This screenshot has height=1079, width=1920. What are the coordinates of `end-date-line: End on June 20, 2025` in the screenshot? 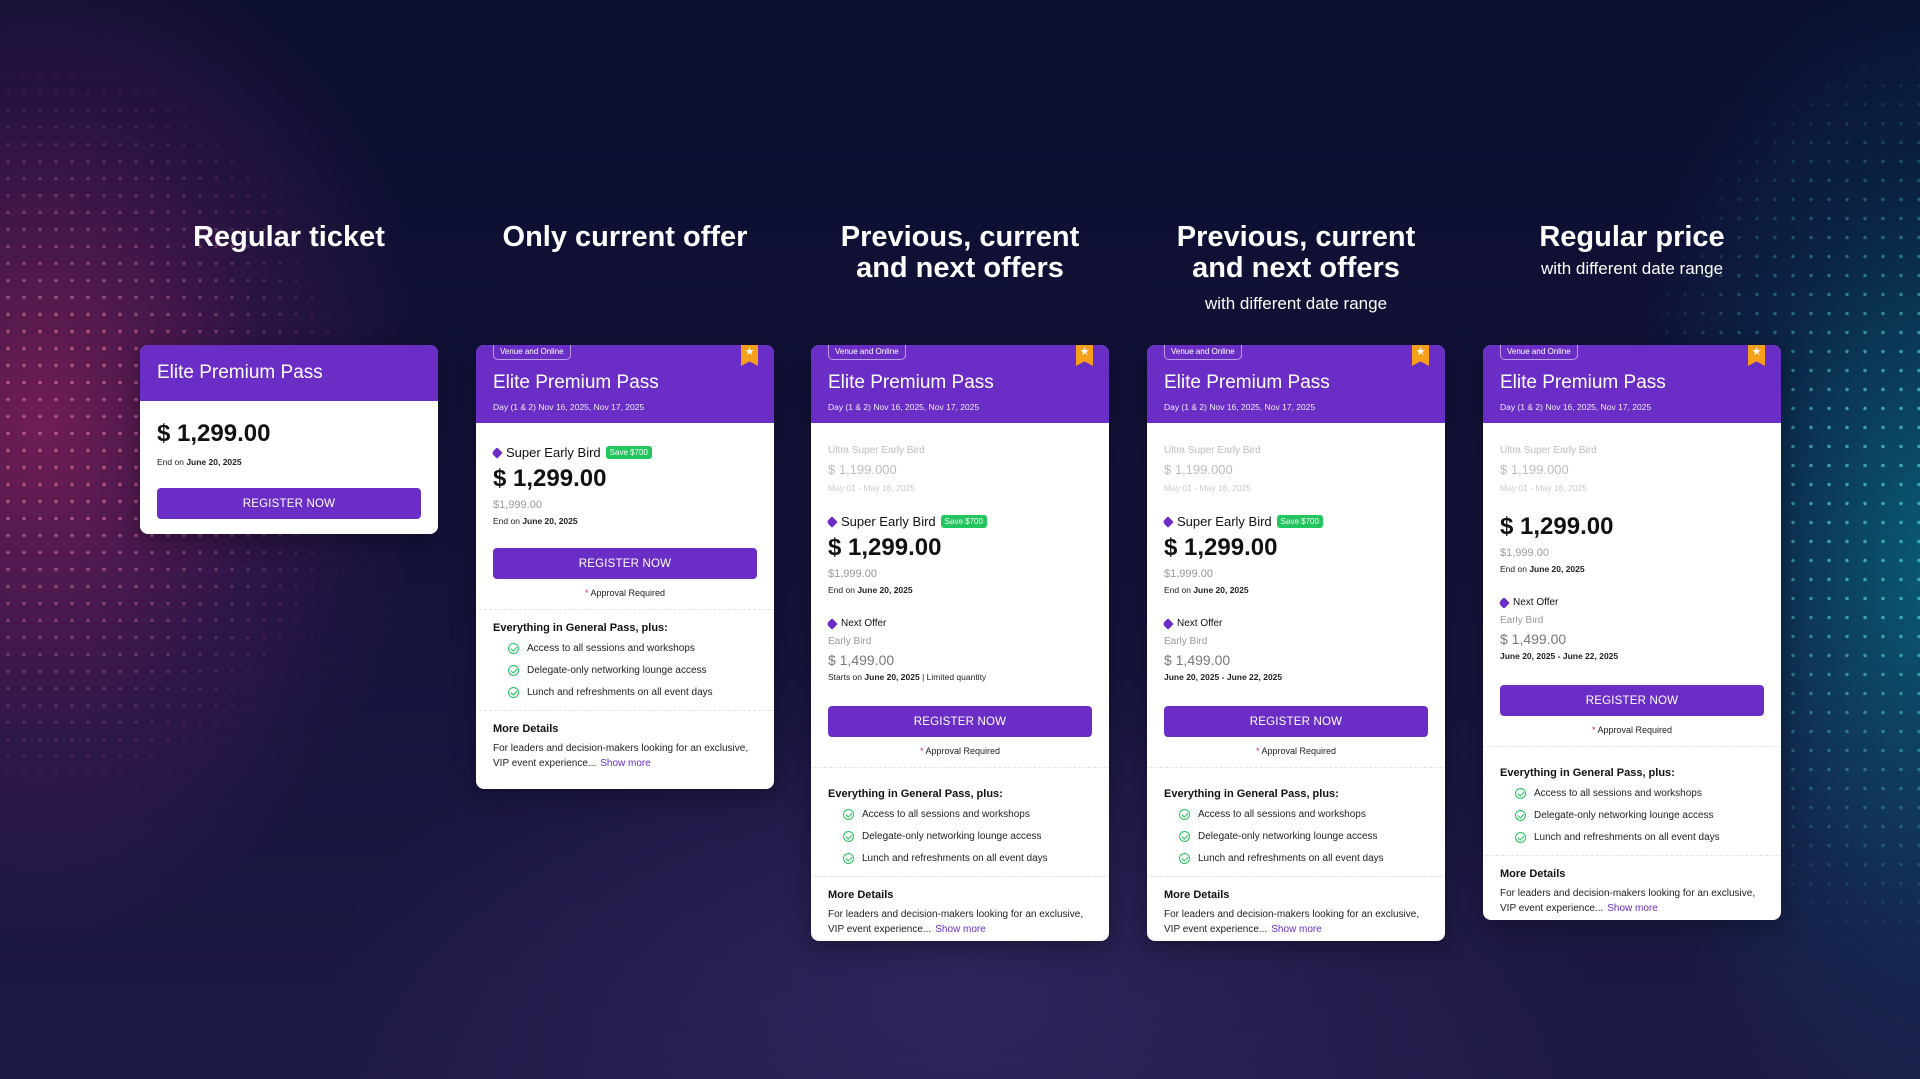 It's located at (289, 462).